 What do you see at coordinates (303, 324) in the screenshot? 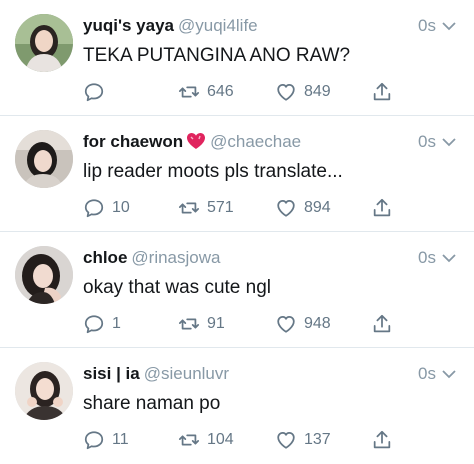
I see `like-button: 948` at bounding box center [303, 324].